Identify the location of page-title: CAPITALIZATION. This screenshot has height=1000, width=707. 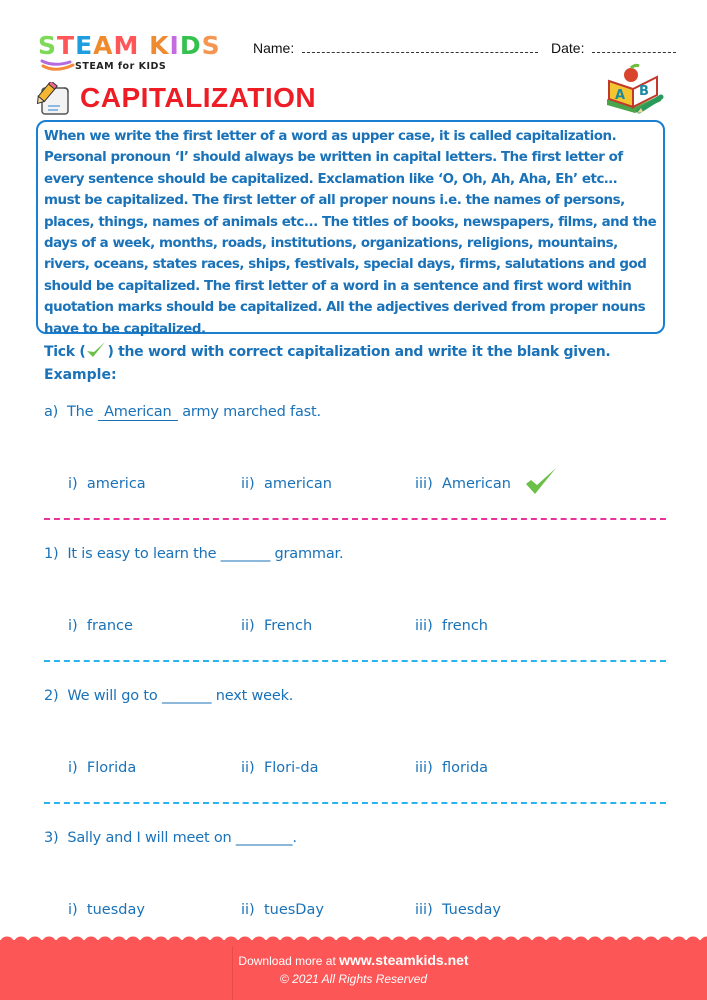
(198, 97).